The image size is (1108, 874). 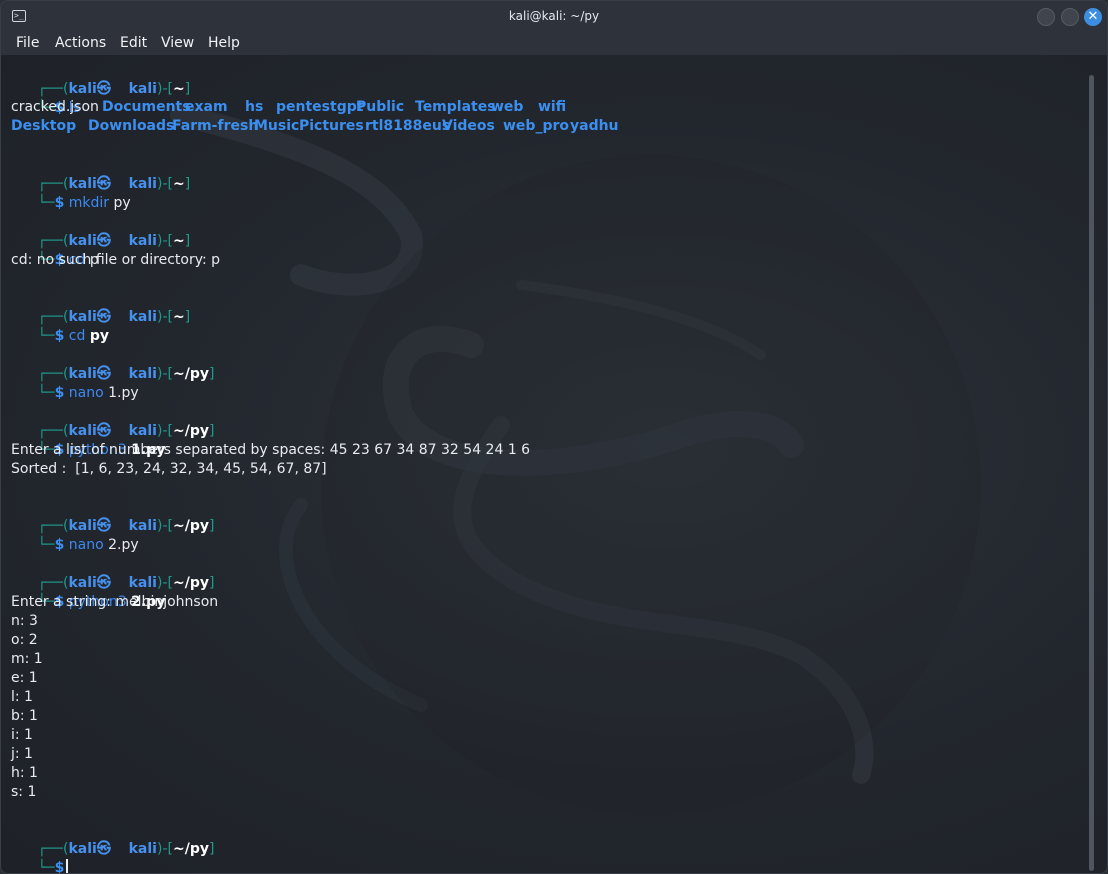 I want to click on count-line: h: 1, so click(x=24, y=773).